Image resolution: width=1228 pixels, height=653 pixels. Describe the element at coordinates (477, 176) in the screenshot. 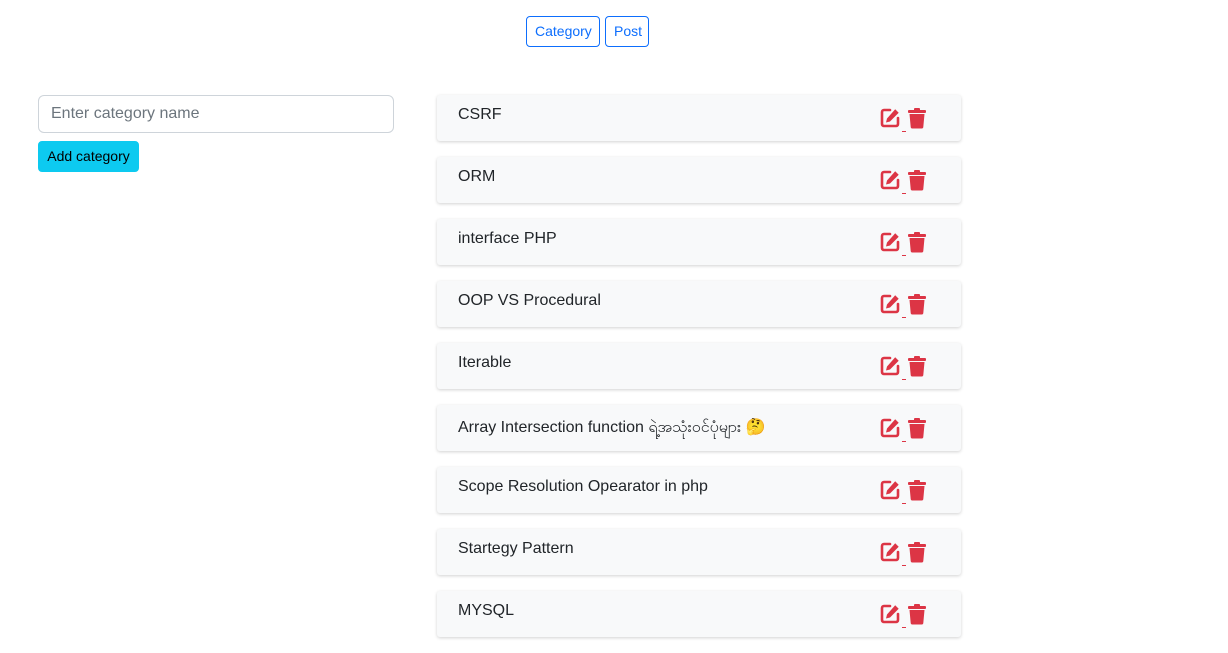

I see `category-name: ORM` at that location.